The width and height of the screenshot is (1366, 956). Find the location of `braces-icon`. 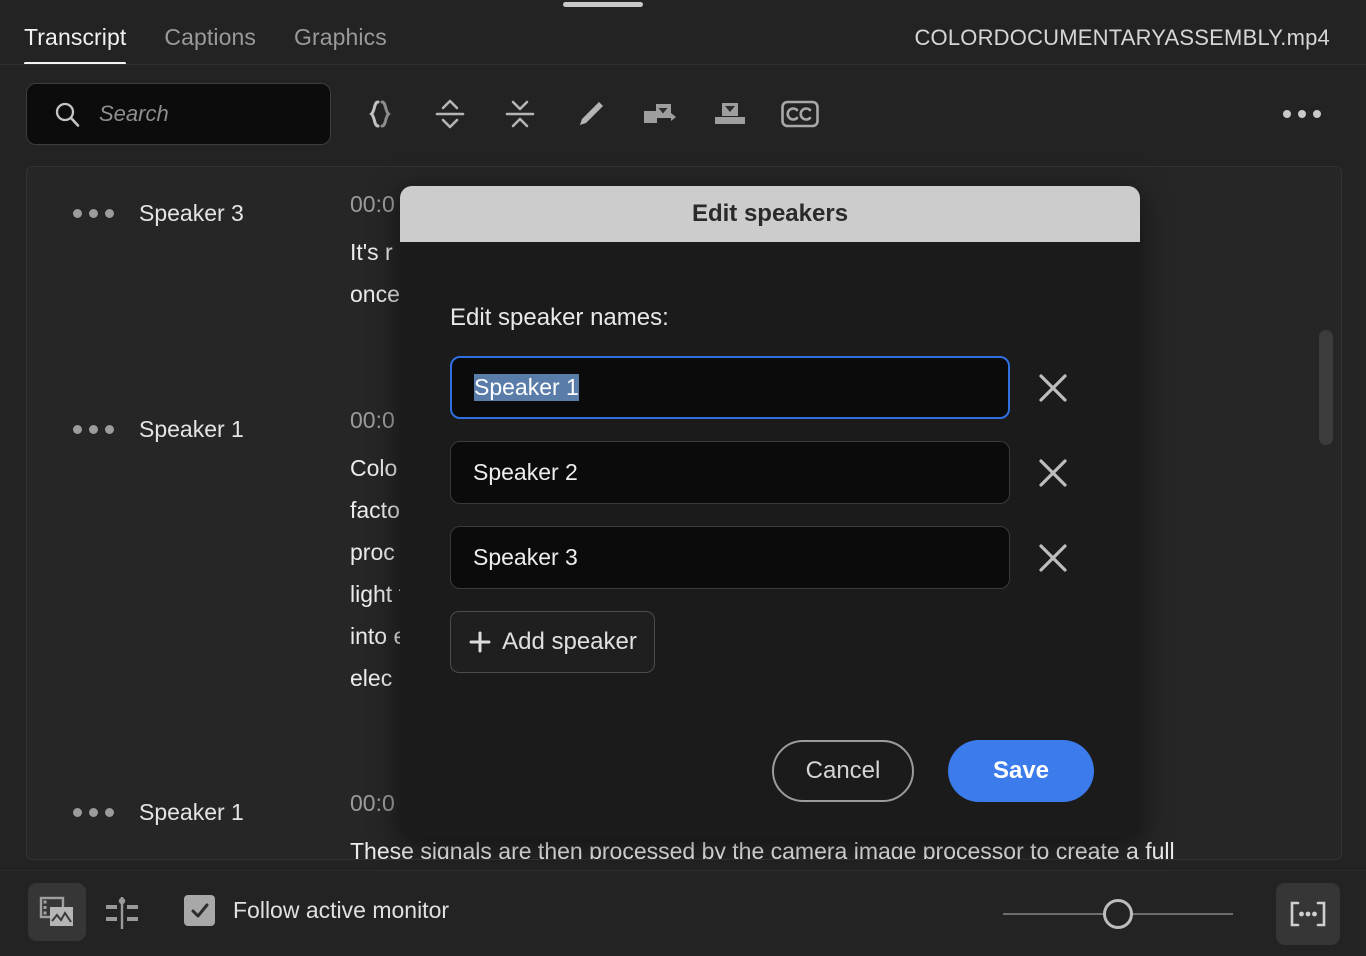

braces-icon is located at coordinates (380, 114).